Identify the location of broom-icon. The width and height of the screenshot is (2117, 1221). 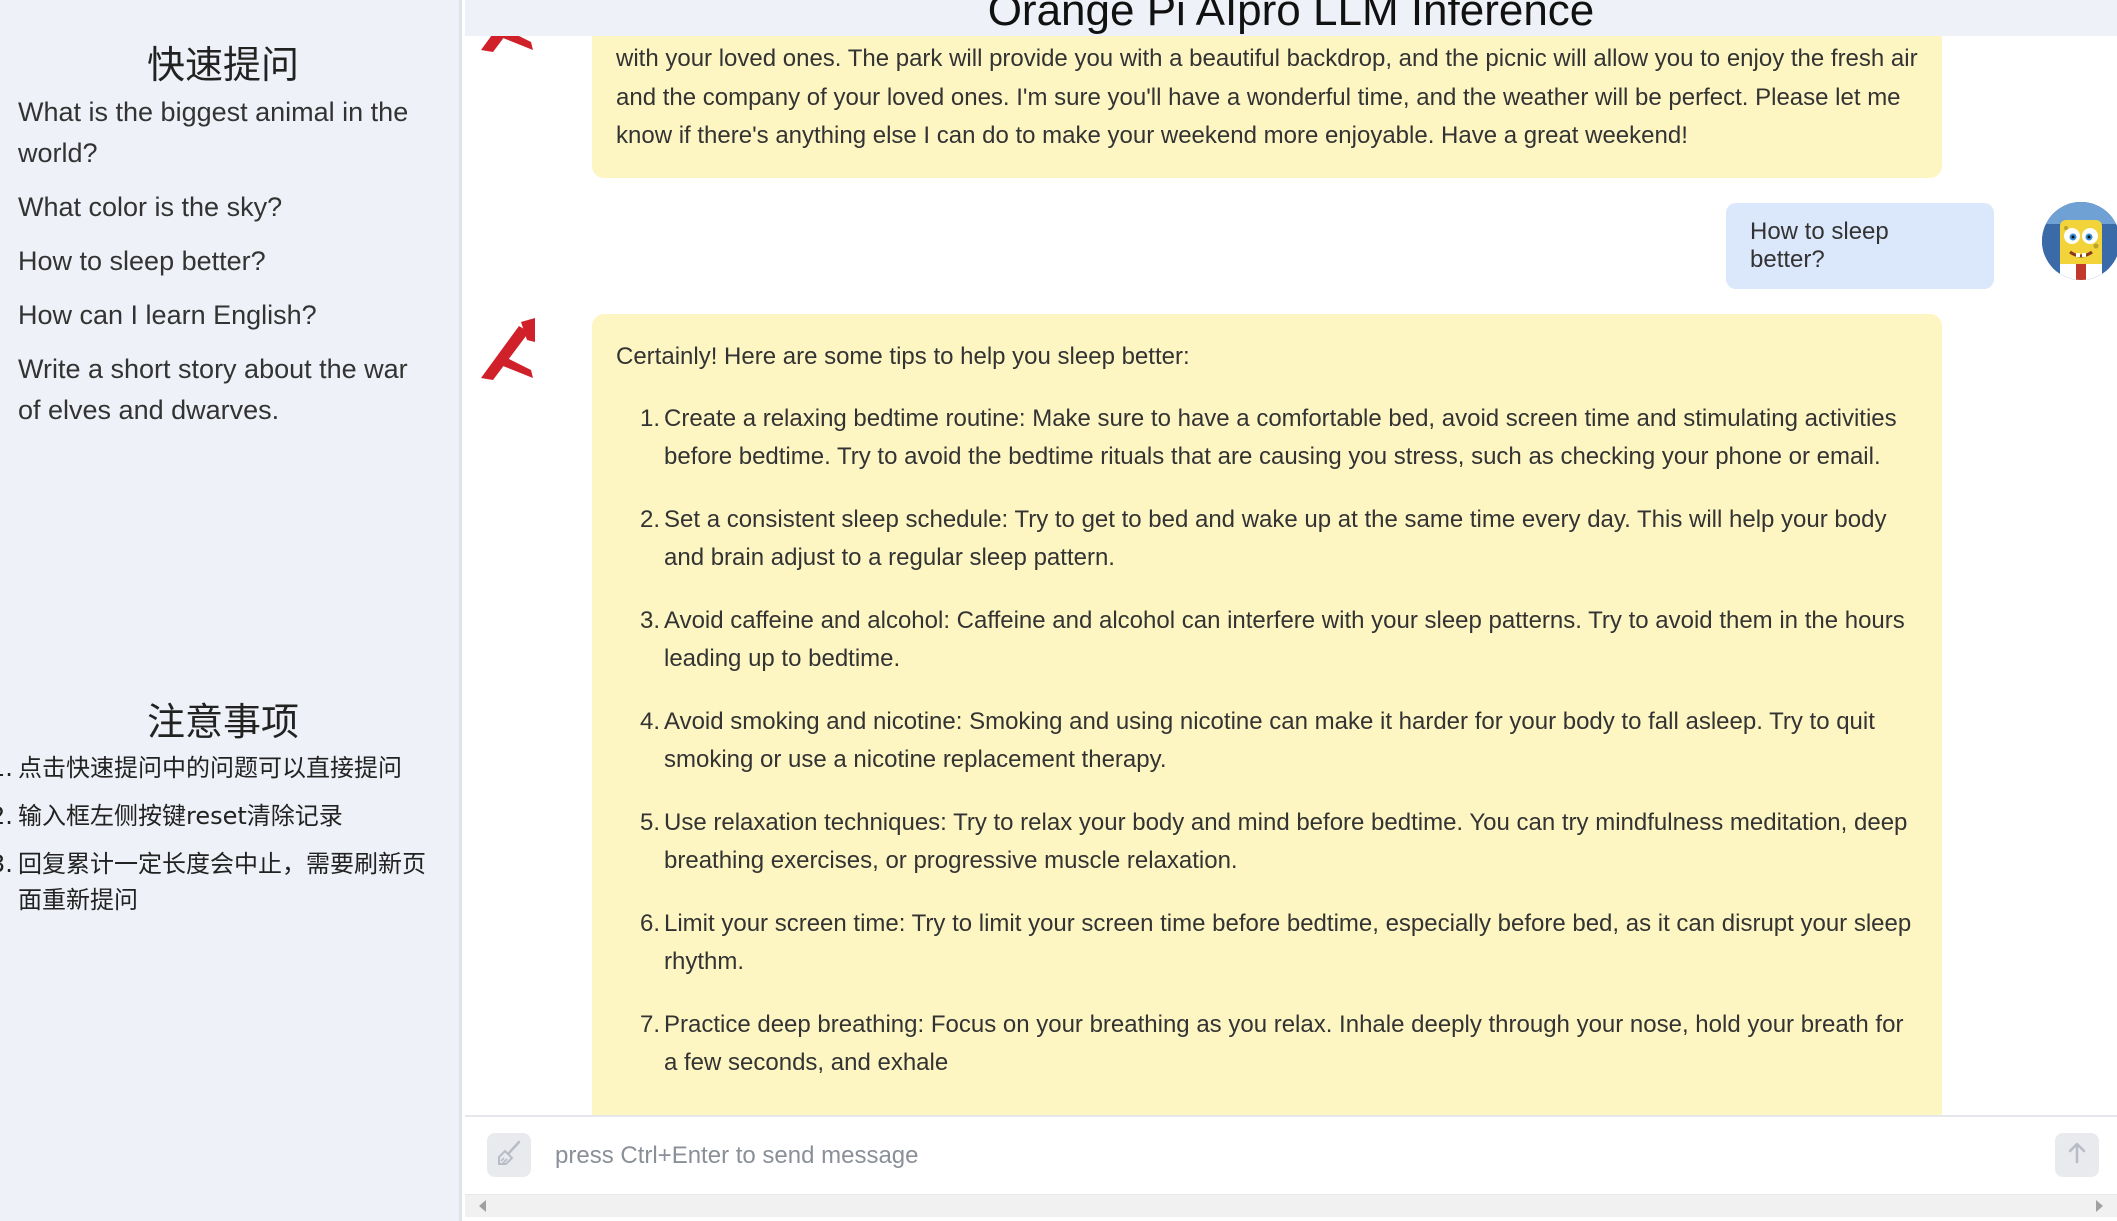
(509, 1155).